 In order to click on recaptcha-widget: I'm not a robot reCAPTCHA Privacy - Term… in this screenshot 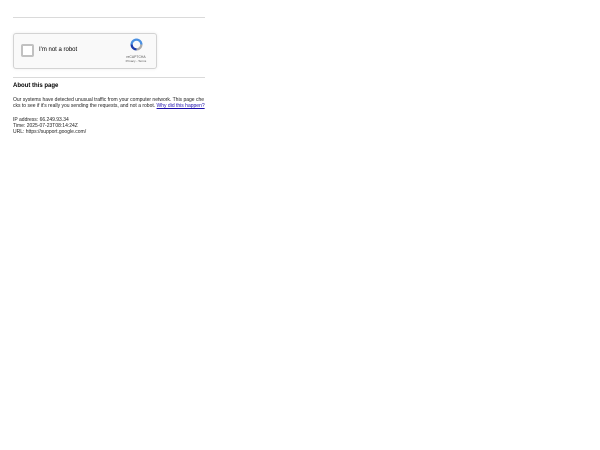, I will do `click(85, 51)`.